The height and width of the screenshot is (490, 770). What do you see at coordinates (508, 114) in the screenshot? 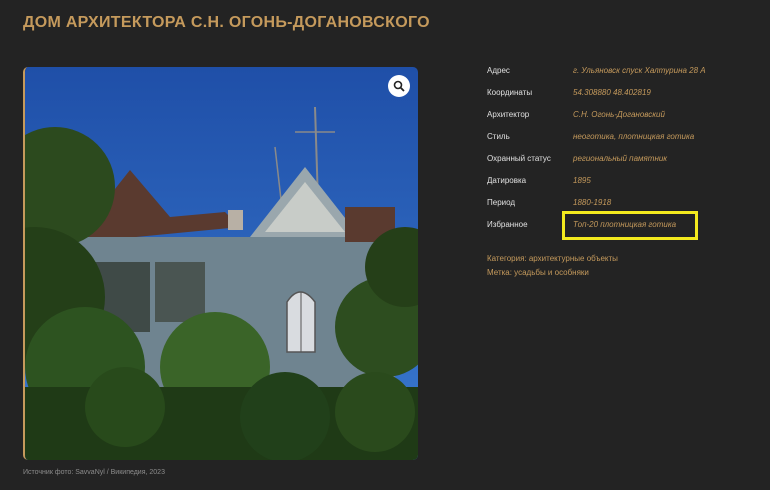
I see `prop-key: Архитектор` at bounding box center [508, 114].